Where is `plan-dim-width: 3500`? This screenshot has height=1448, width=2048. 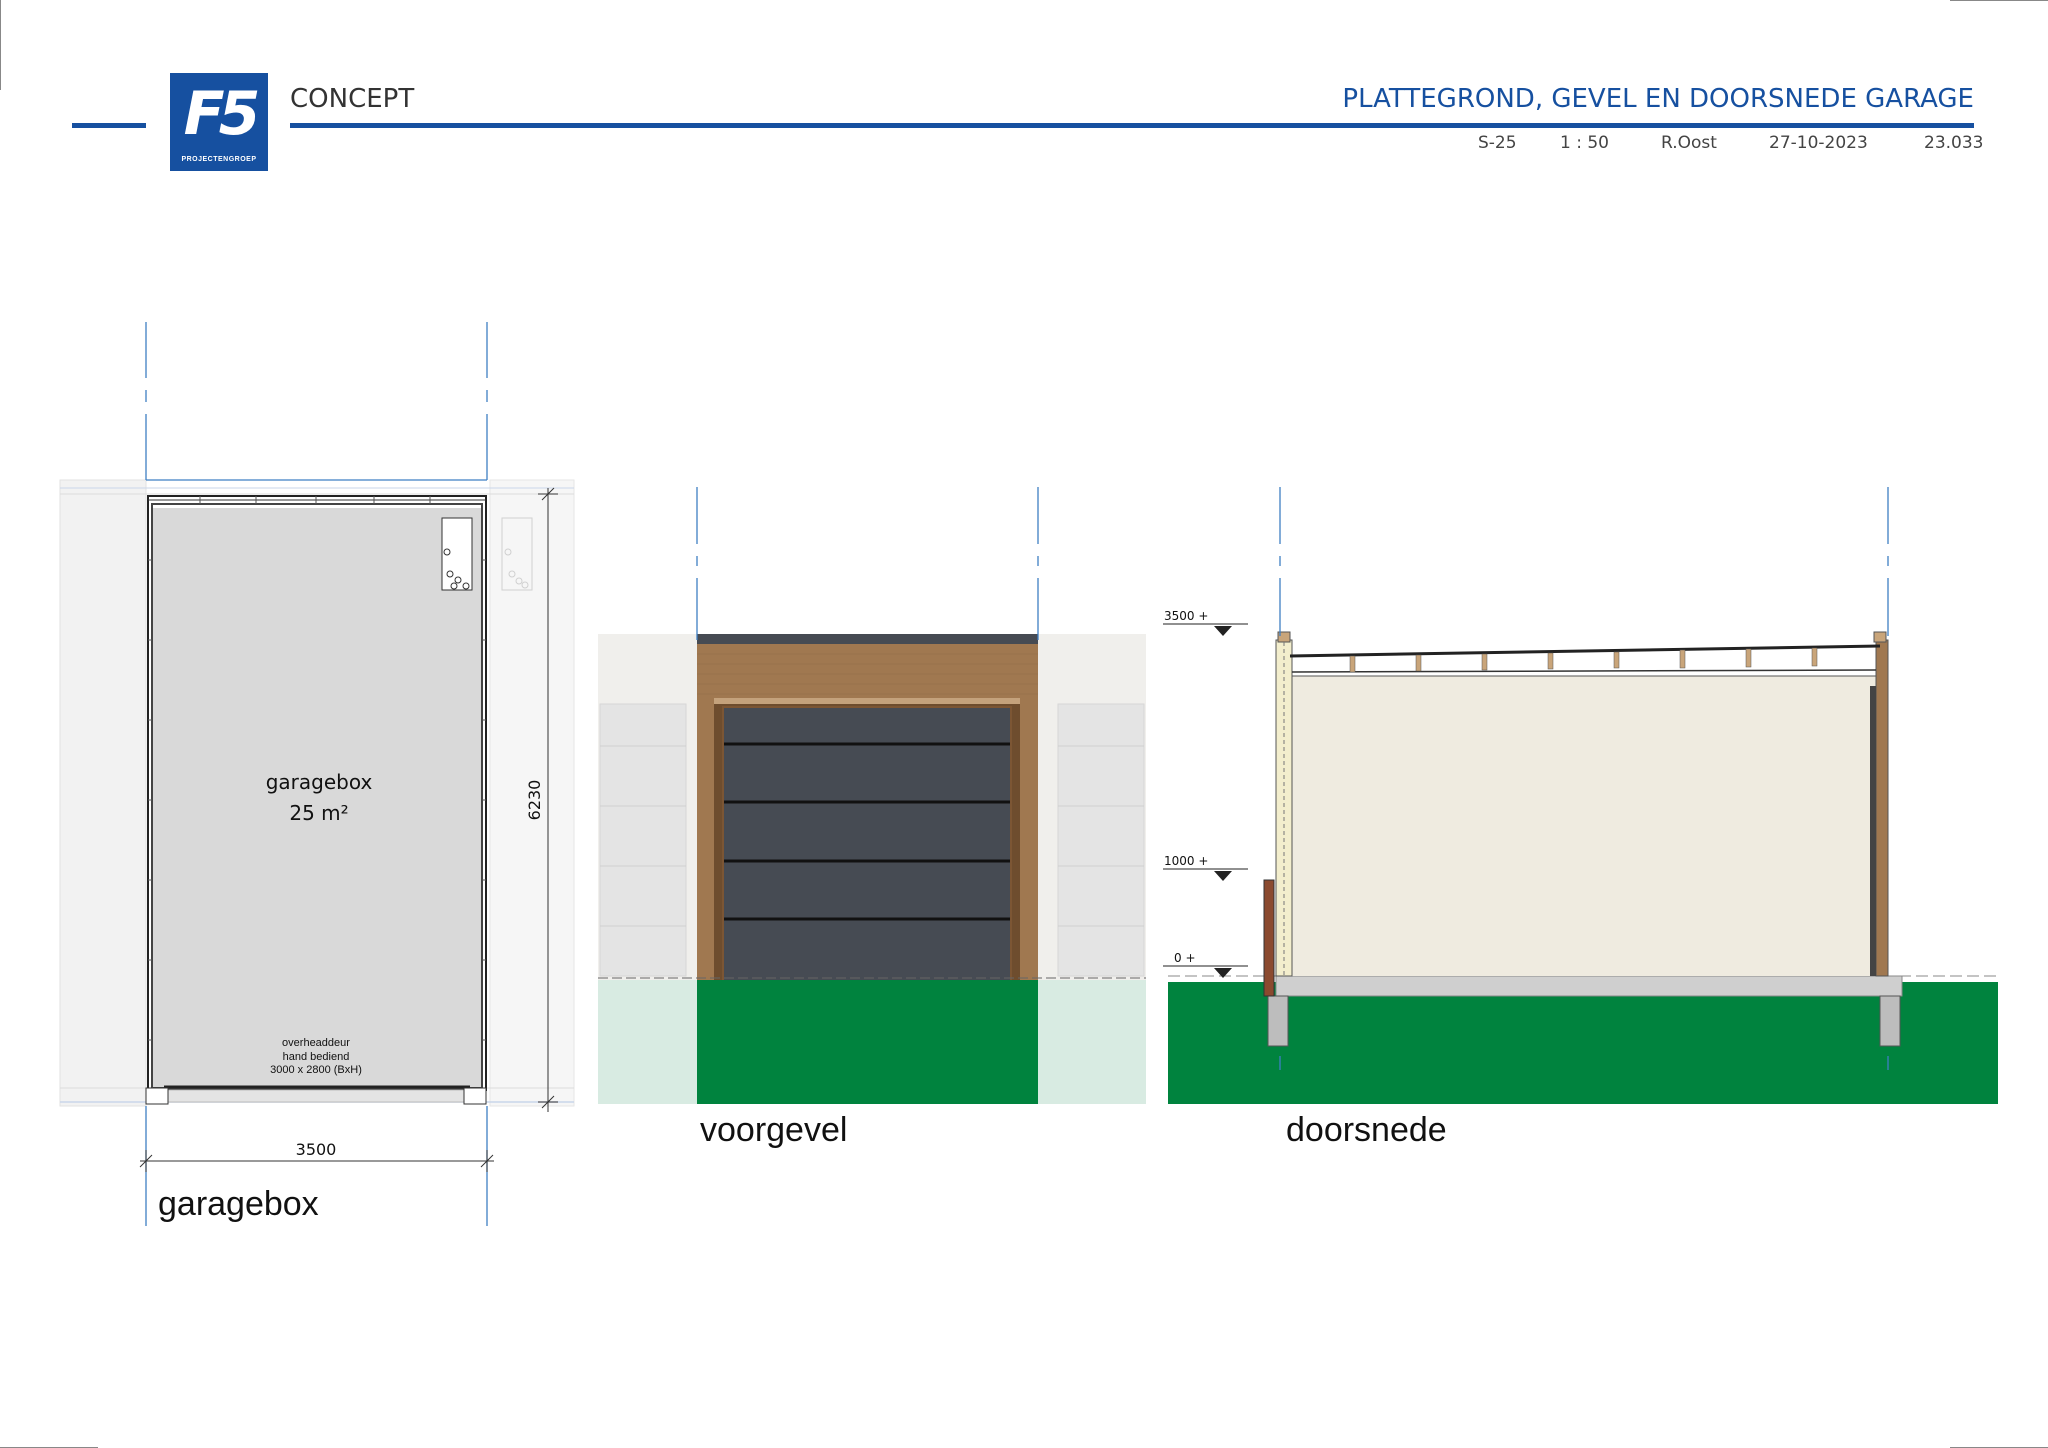
plan-dim-width: 3500 is located at coordinates (316, 1149).